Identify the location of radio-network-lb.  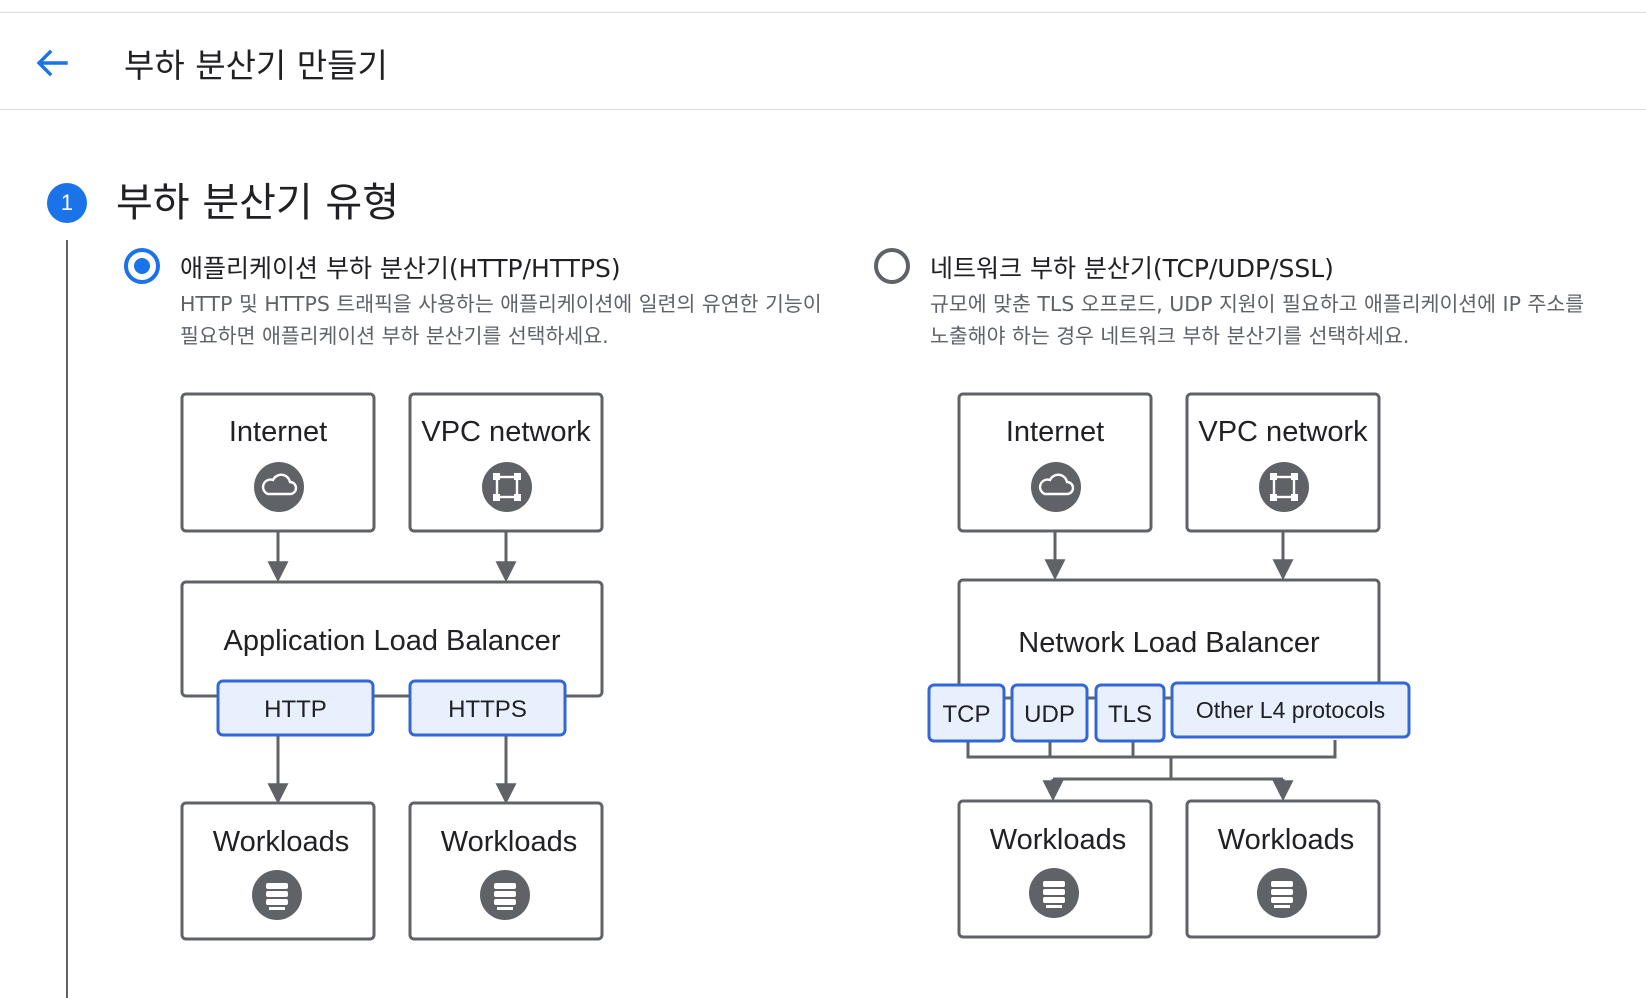
(892, 266).